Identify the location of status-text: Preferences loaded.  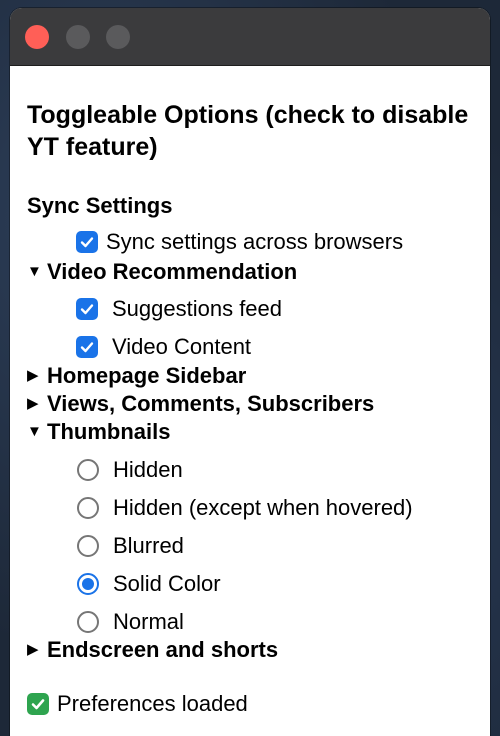
(152, 703).